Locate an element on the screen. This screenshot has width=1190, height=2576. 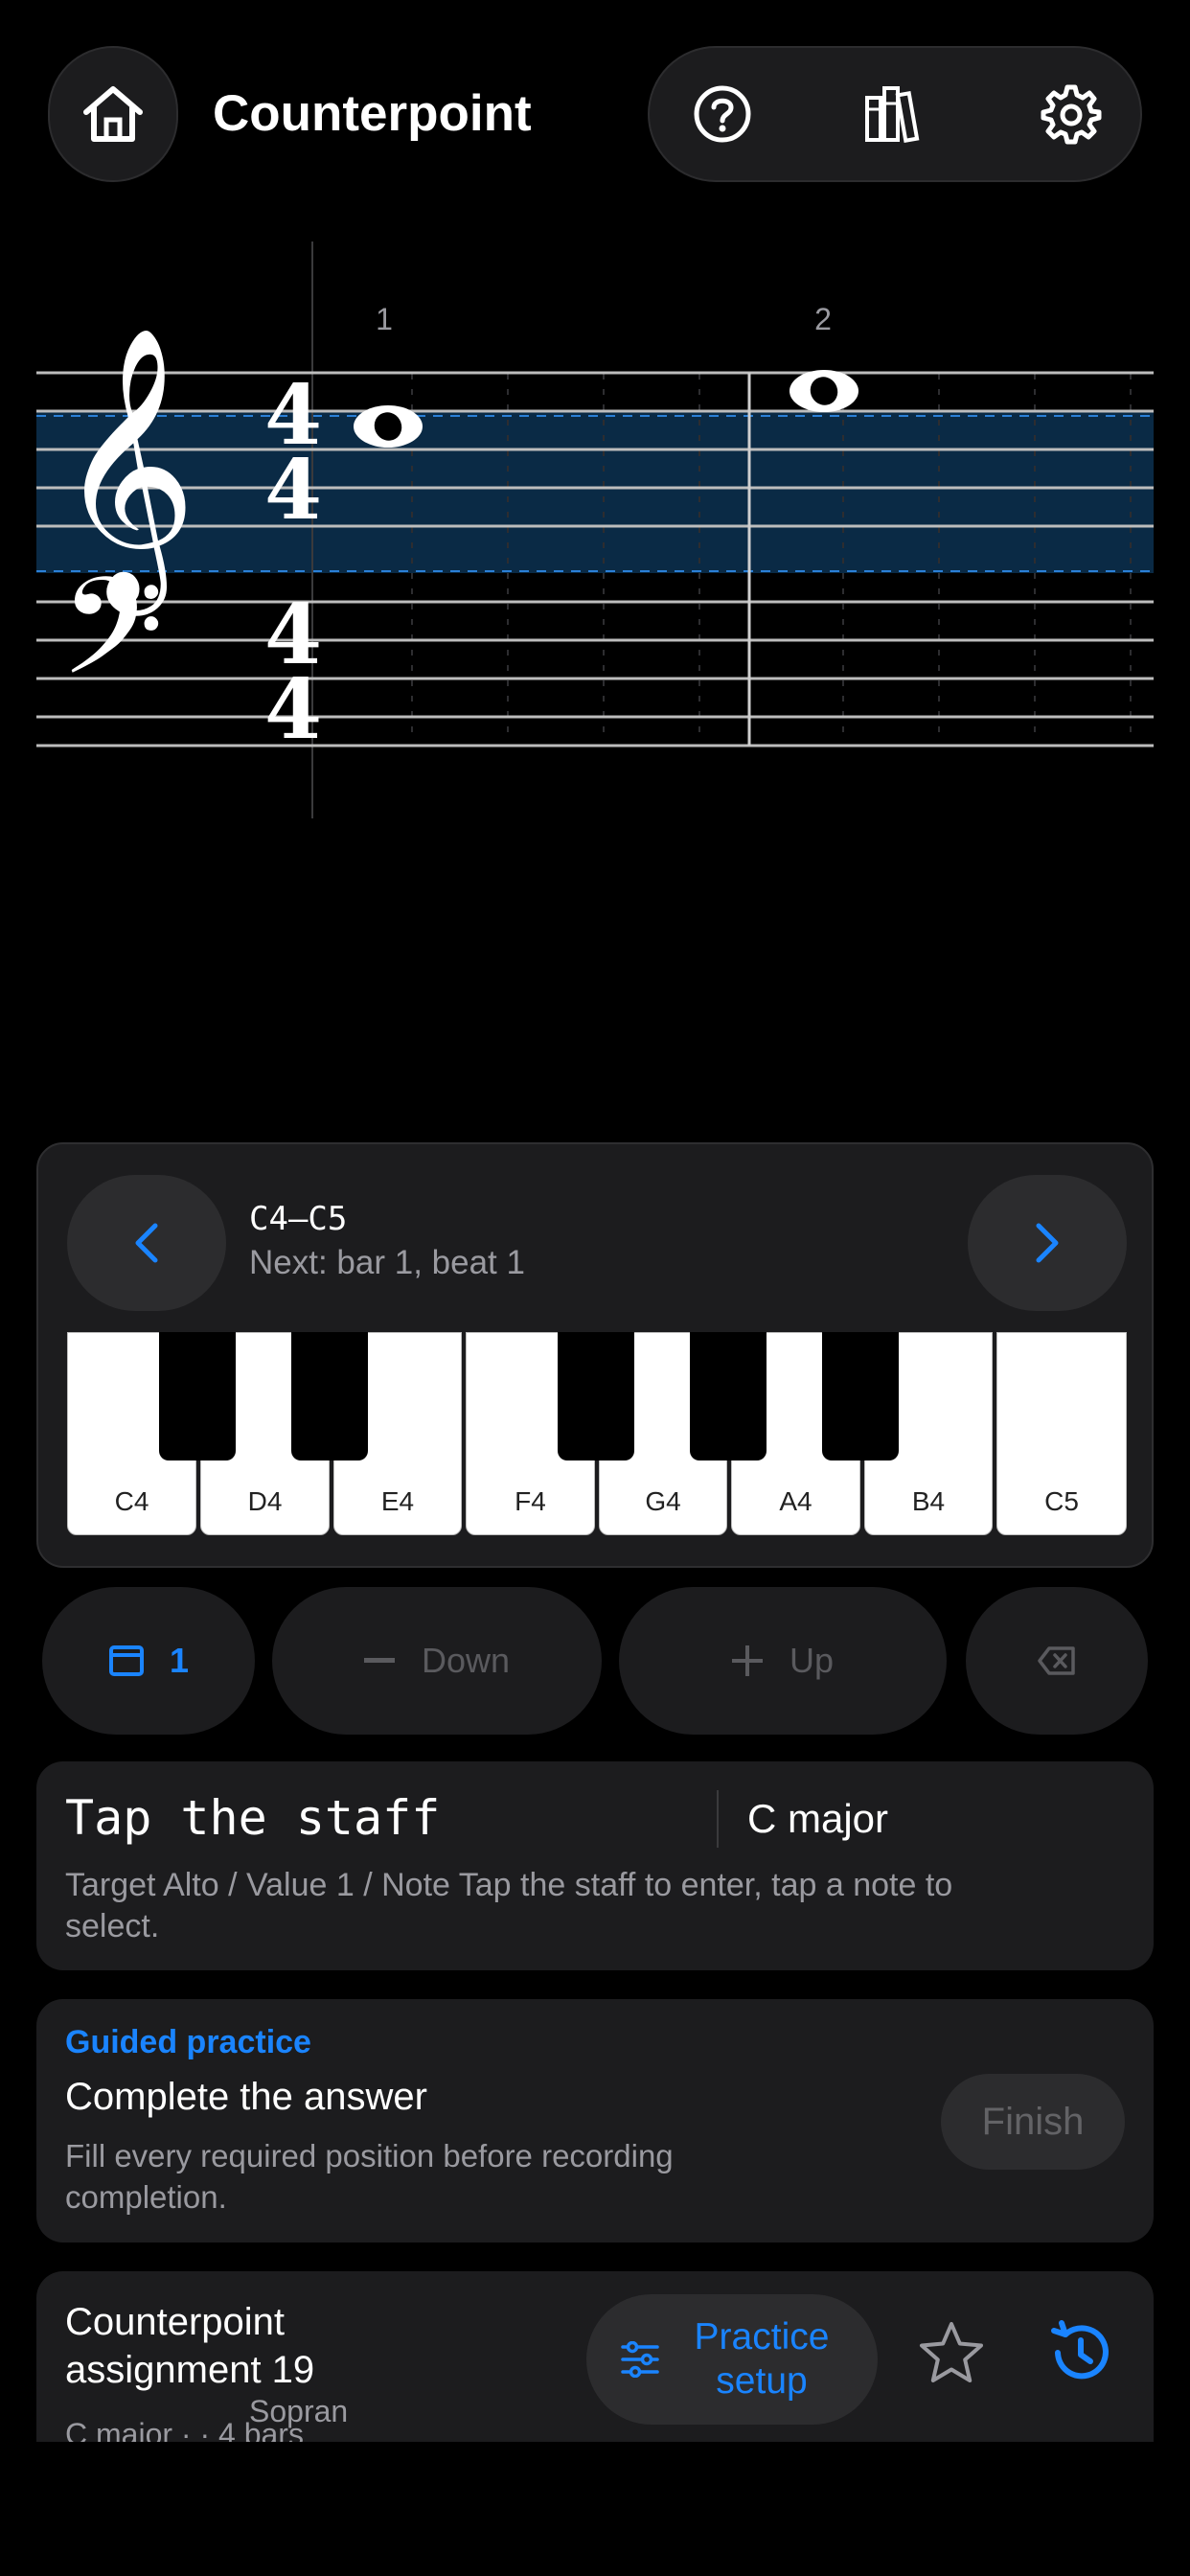
note-bar2 is located at coordinates (824, 391).